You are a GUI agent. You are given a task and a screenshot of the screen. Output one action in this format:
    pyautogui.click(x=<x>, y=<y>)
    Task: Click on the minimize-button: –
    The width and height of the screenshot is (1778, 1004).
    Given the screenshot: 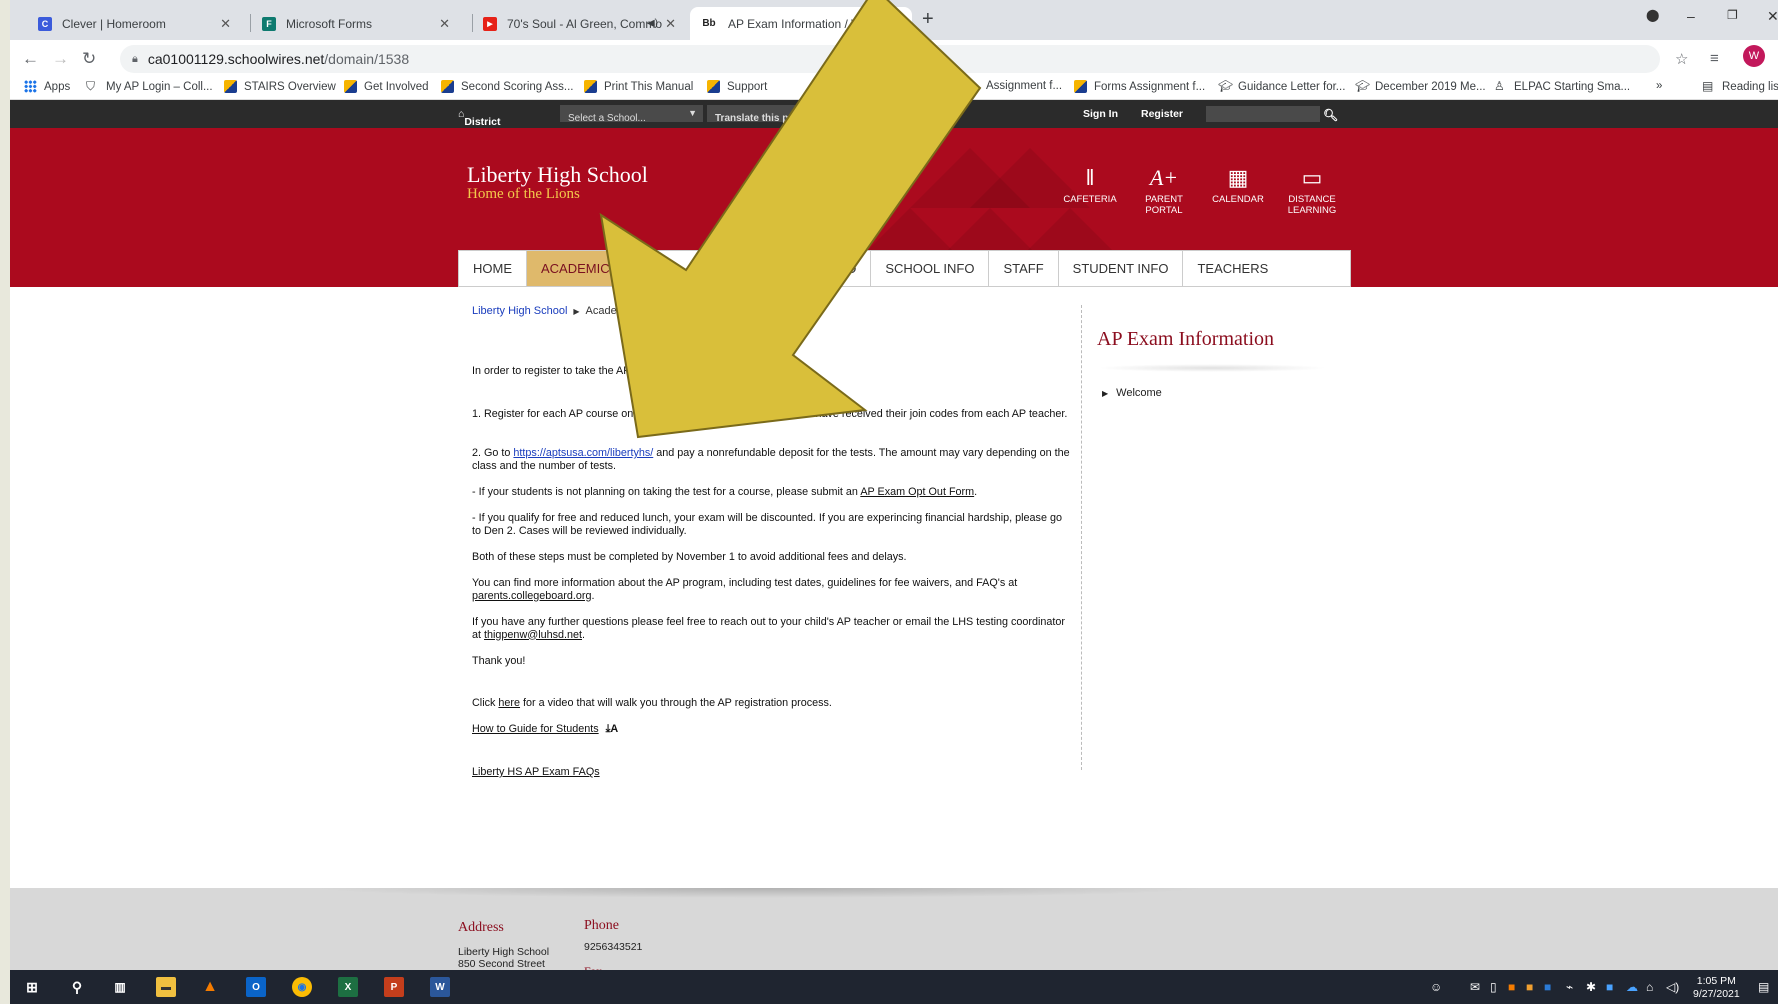 What is the action you would take?
    pyautogui.click(x=1691, y=16)
    